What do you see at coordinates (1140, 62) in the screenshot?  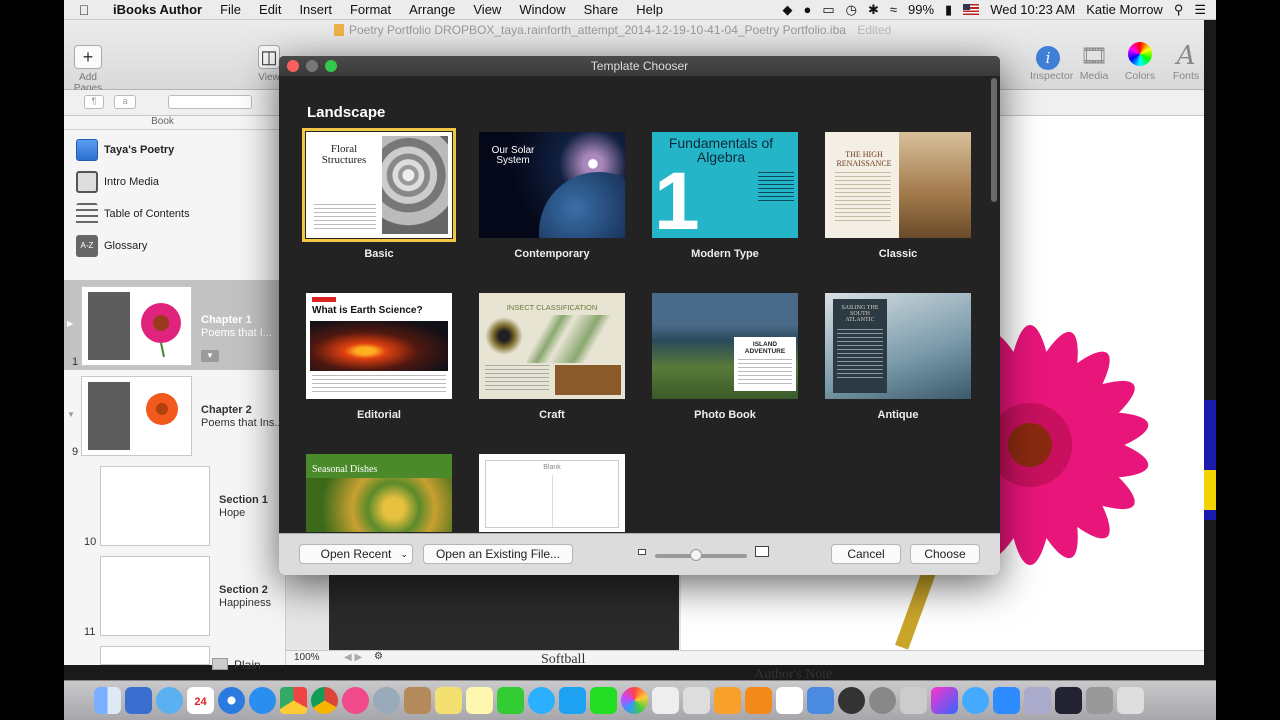 I see `colors-button: Colors` at bounding box center [1140, 62].